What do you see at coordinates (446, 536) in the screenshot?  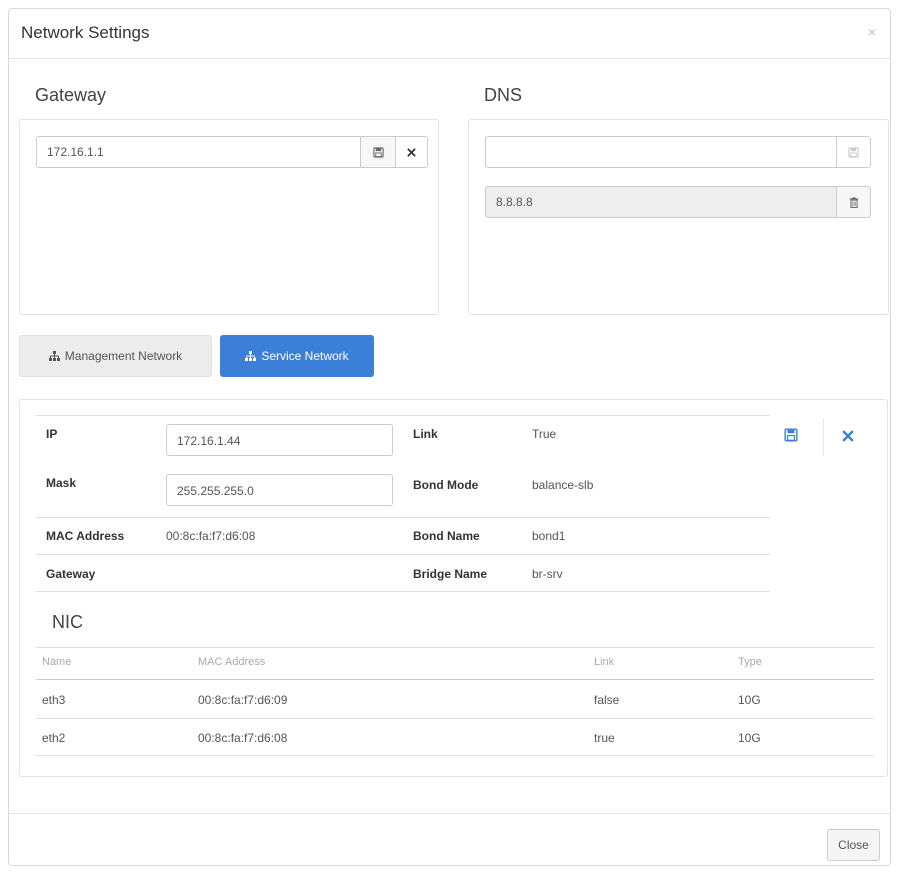 I see `bond-name-label: Bond Name` at bounding box center [446, 536].